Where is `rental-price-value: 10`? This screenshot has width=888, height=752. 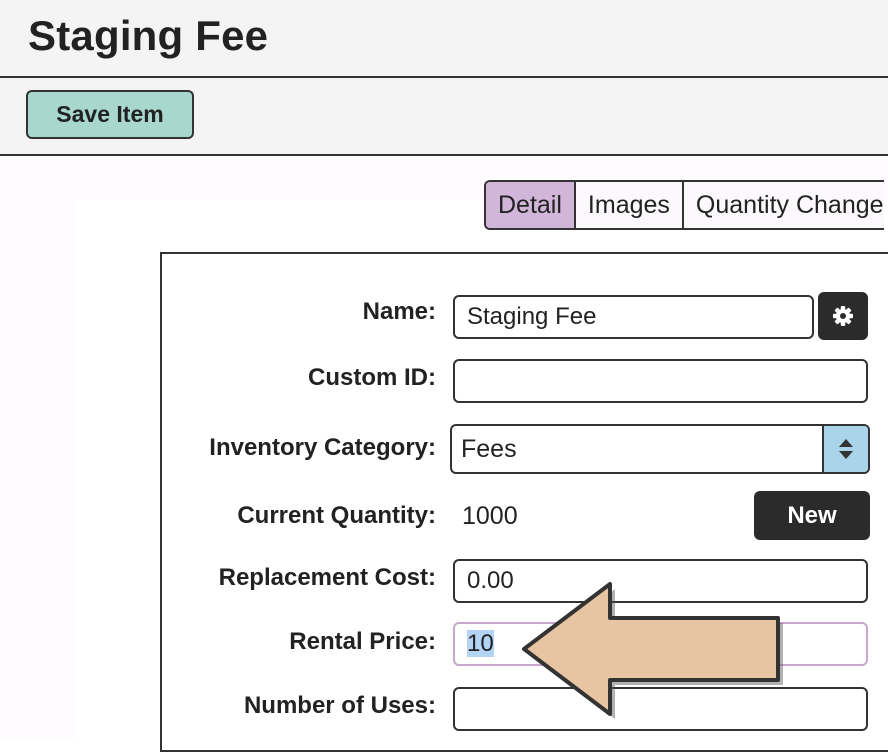
rental-price-value: 10 is located at coordinates (480, 643).